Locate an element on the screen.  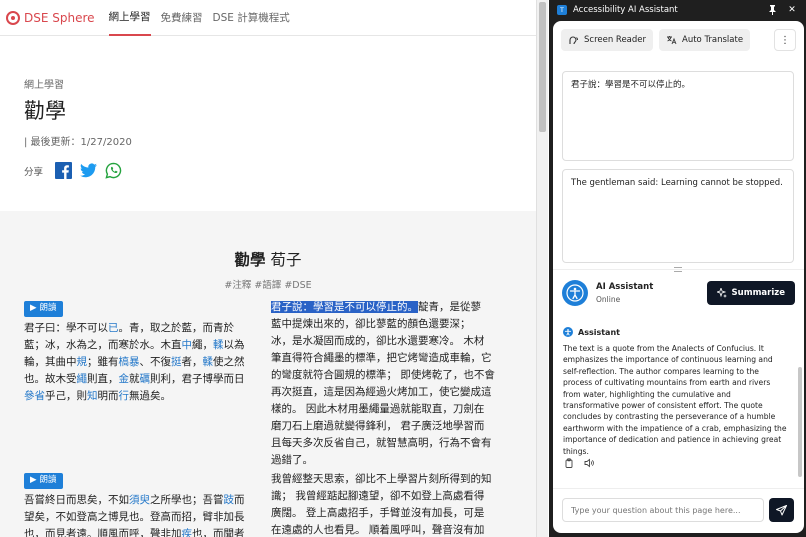
annotated-word: 規 is located at coordinates (82, 362).